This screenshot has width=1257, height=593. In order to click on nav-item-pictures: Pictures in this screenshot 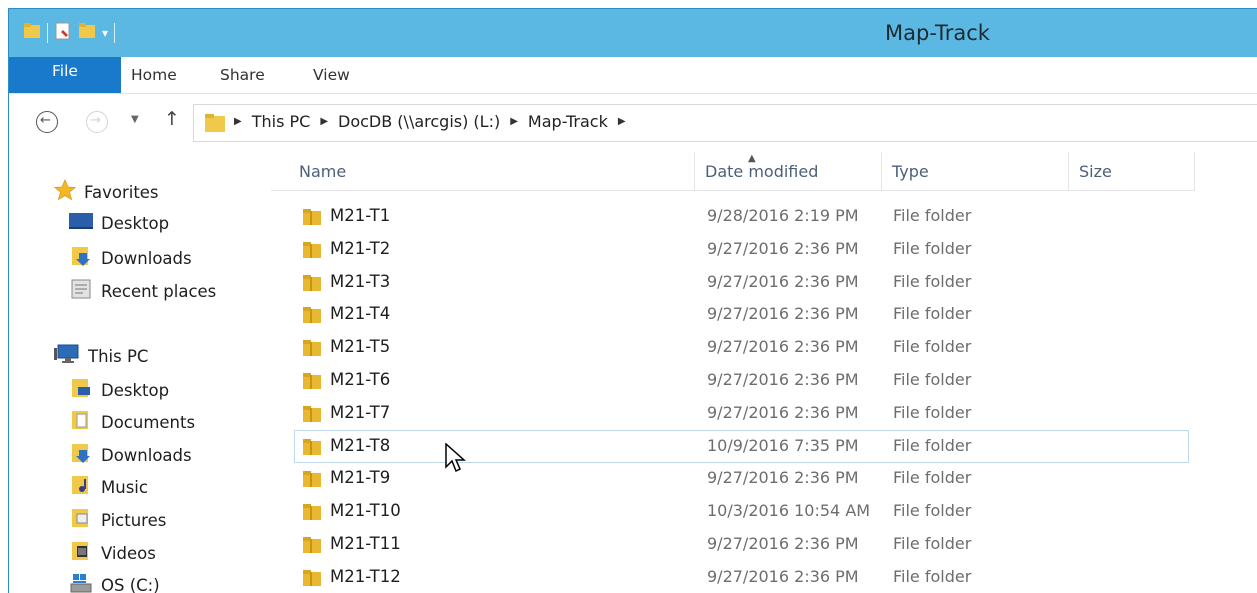, I will do `click(117, 520)`.